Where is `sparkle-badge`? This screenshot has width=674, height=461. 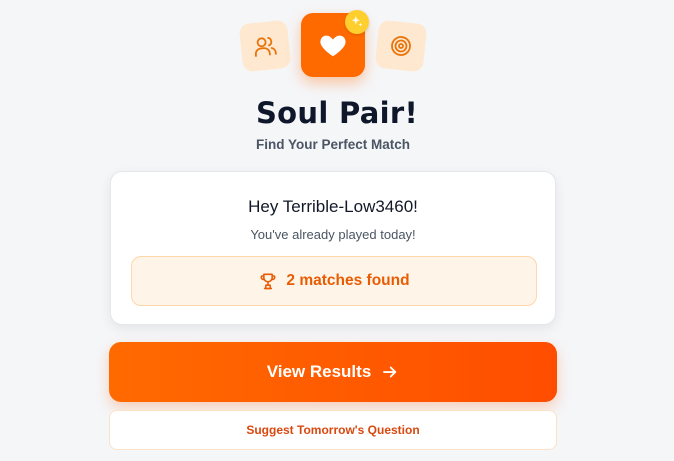 sparkle-badge is located at coordinates (357, 22).